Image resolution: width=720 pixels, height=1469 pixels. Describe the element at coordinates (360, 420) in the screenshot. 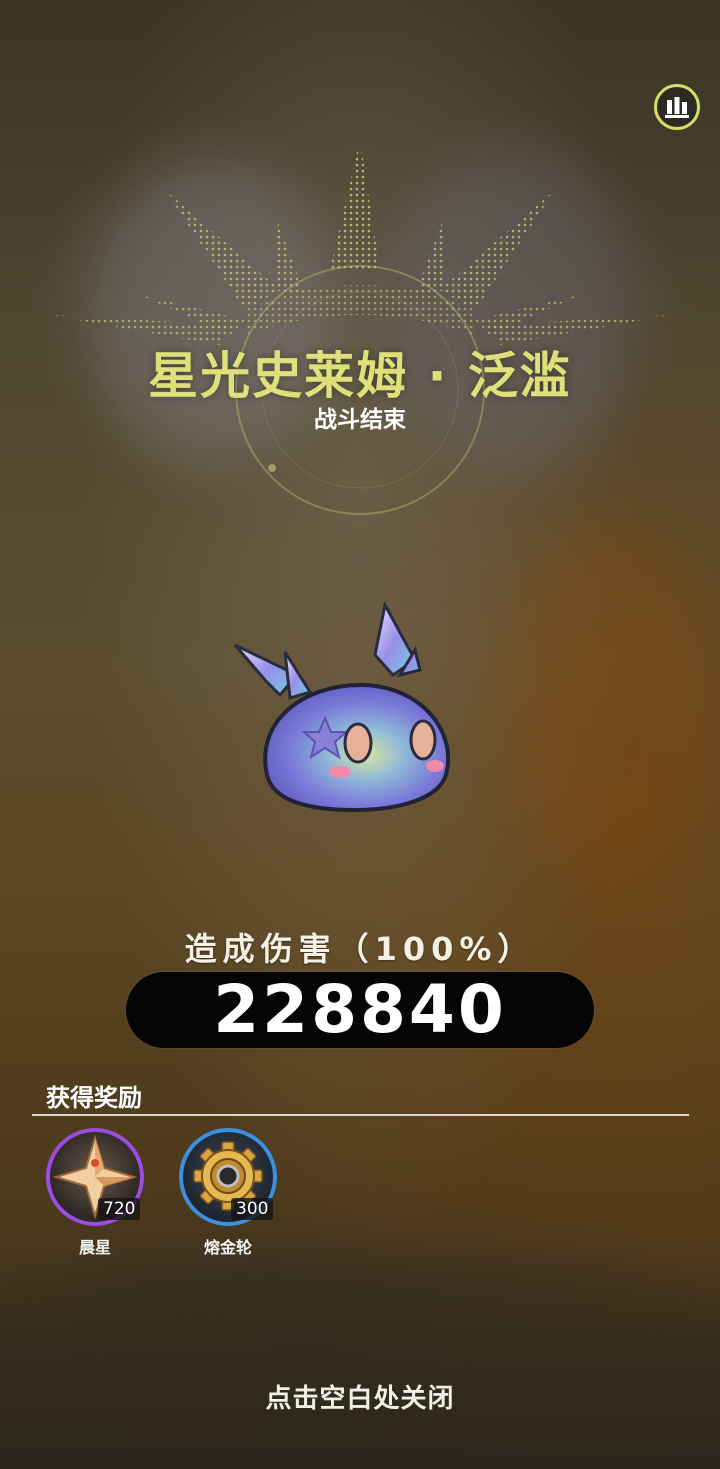

I see `battle-status: 战斗结束` at that location.